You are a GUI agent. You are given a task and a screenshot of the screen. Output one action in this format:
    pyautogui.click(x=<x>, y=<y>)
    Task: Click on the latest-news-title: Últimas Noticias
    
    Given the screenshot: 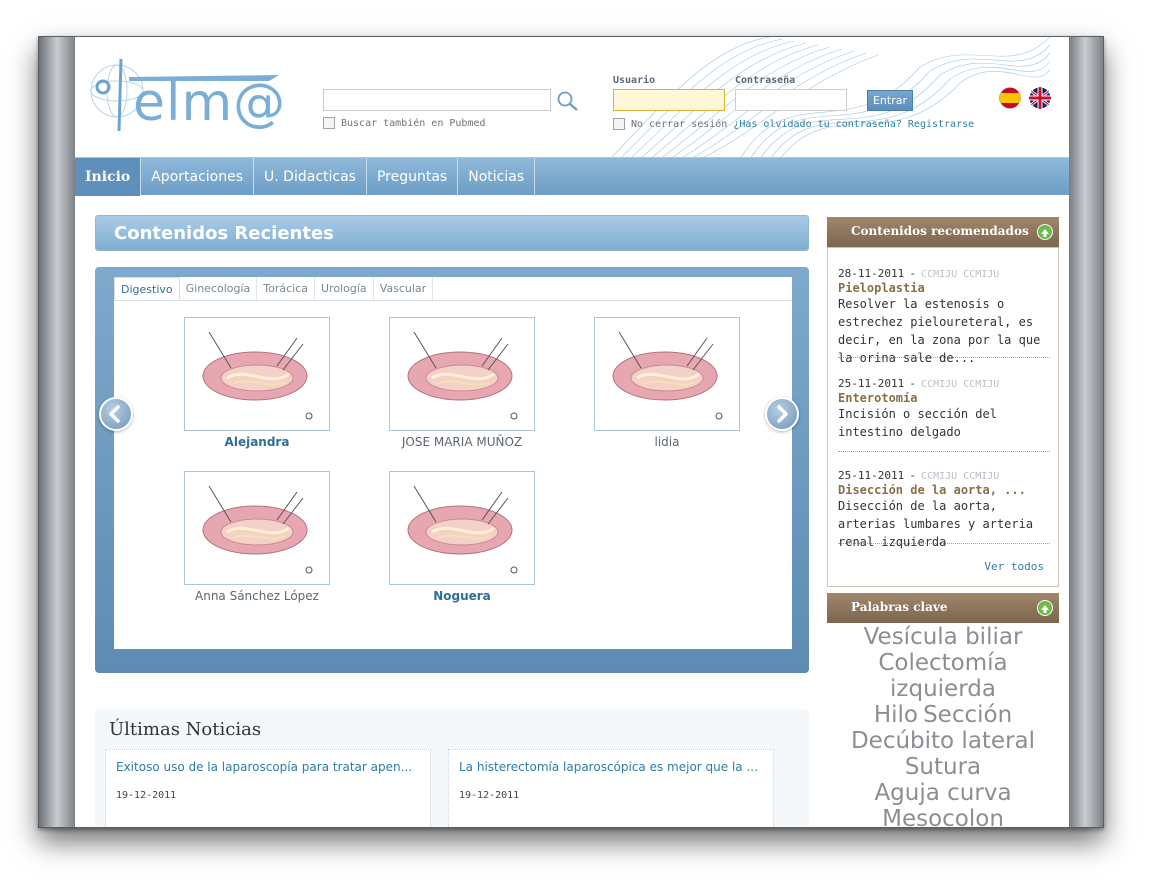 What is the action you would take?
    pyautogui.click(x=185, y=729)
    